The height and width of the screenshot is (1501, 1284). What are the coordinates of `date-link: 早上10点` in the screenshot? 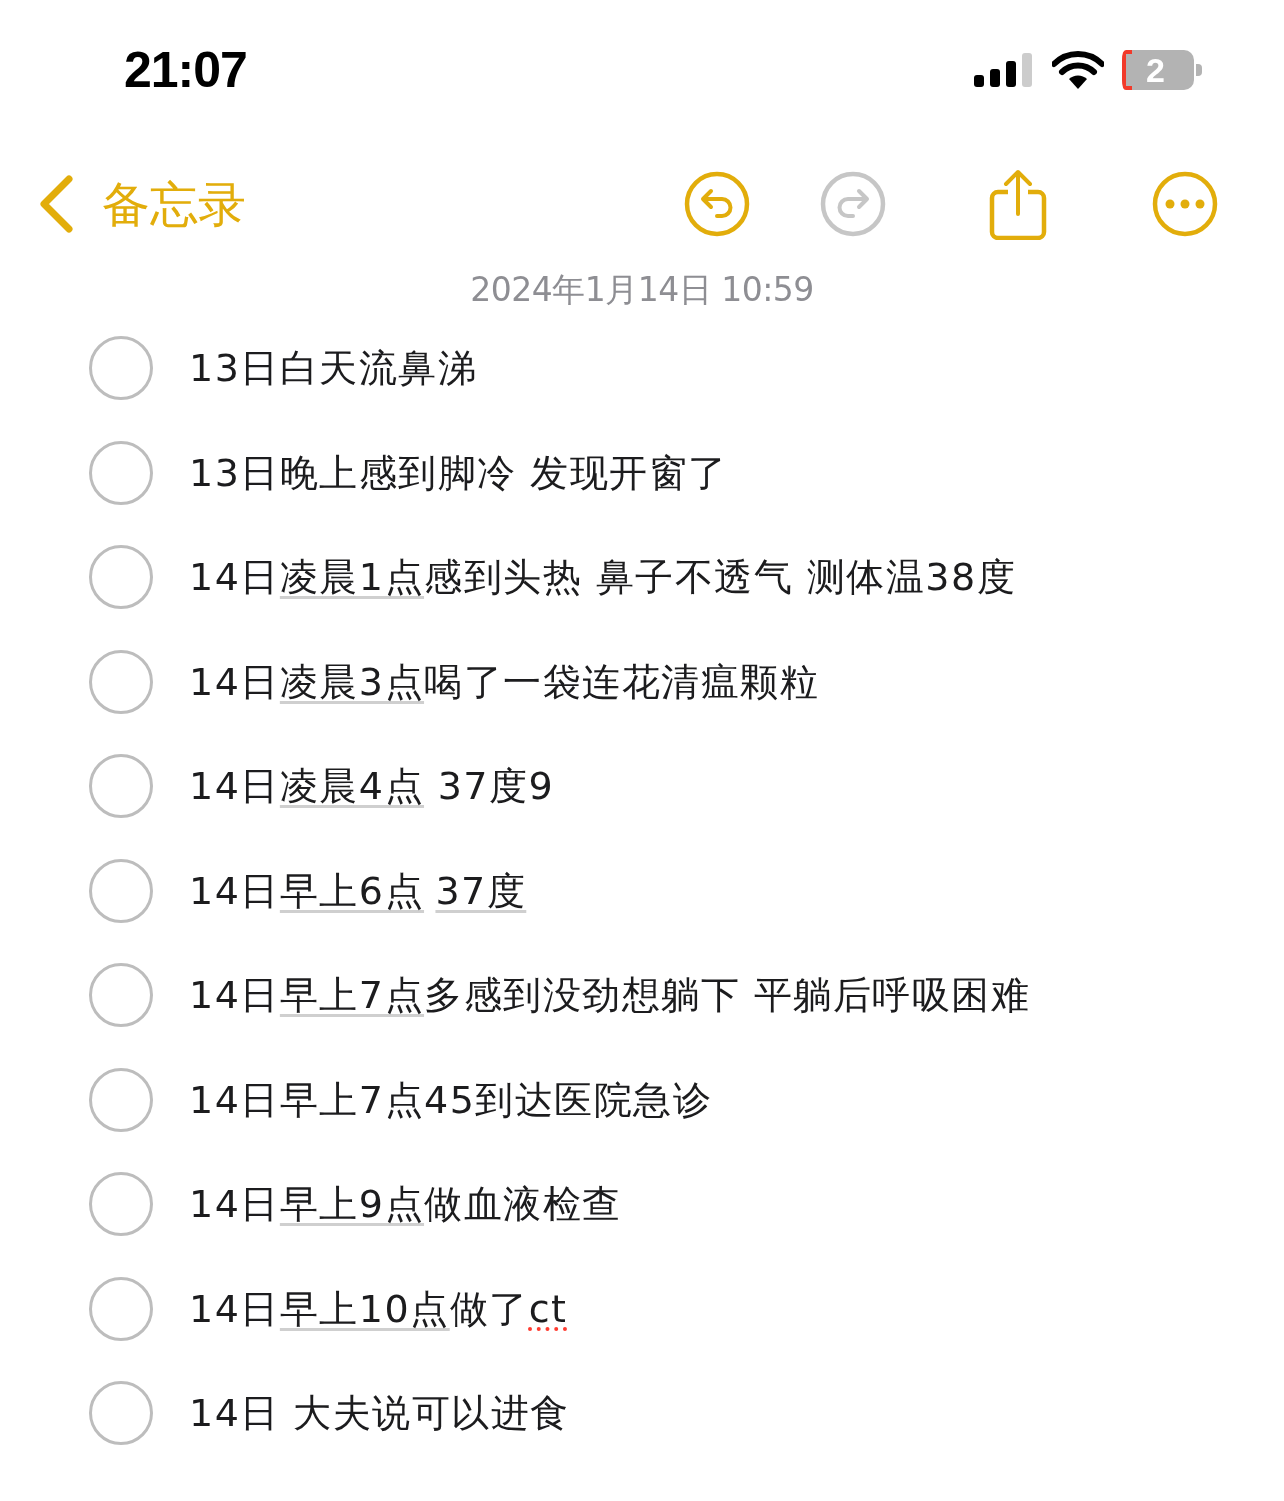 It's located at (364, 1308).